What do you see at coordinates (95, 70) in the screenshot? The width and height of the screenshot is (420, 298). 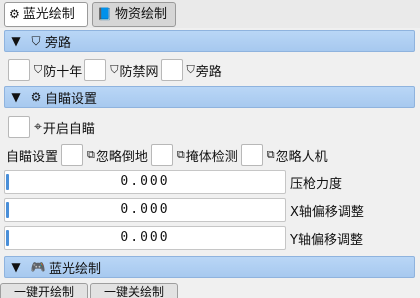 I see `checkbox-anti-ban-net` at bounding box center [95, 70].